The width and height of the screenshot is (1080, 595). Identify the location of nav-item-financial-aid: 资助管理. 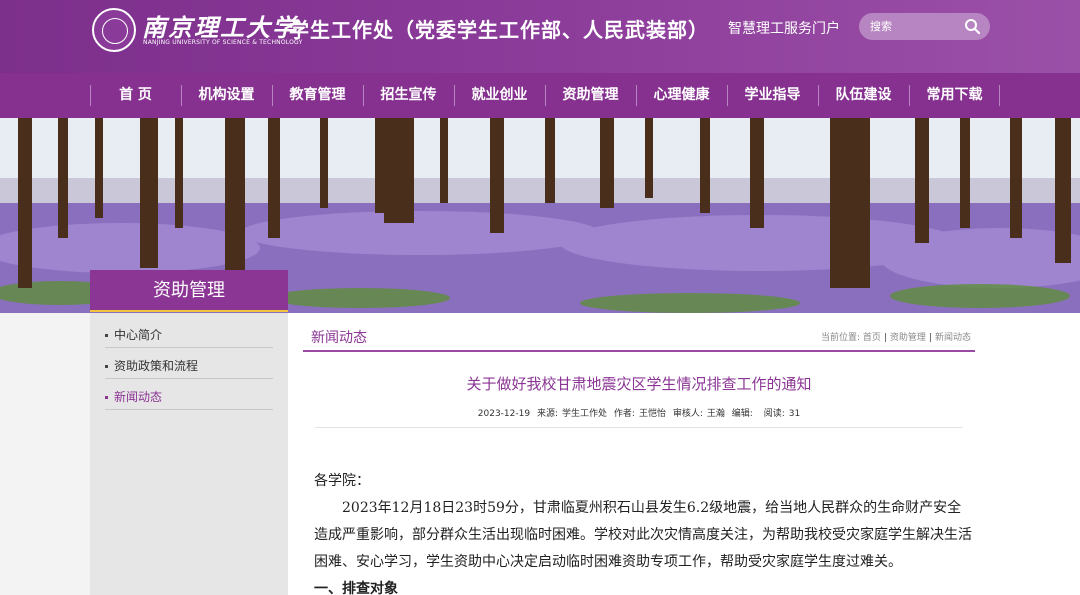
(590, 95).